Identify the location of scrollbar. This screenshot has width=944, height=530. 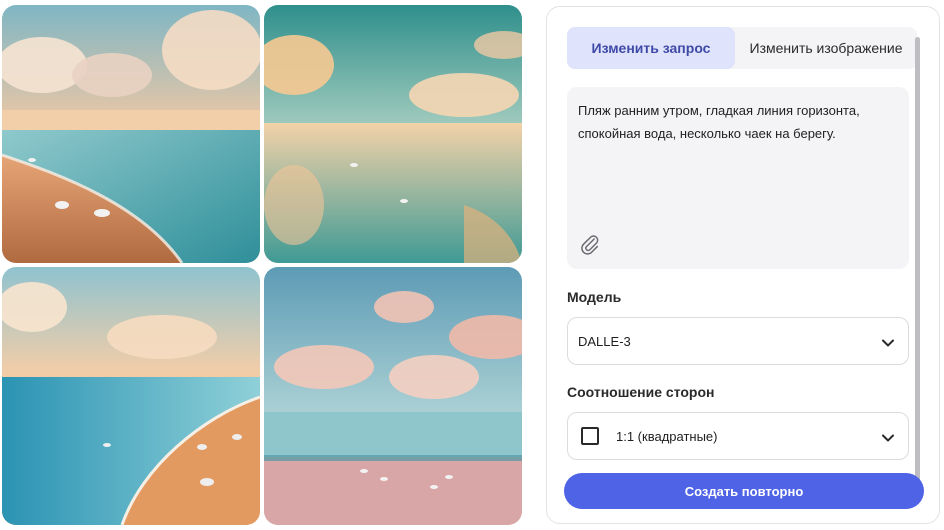
(917, 262).